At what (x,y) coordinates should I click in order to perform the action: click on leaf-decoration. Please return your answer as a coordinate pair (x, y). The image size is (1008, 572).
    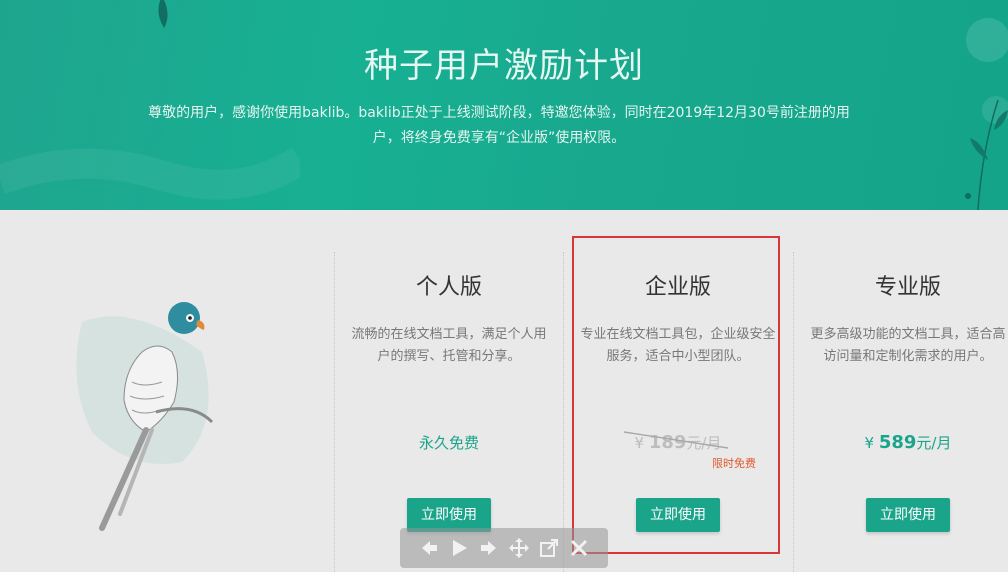
    Looking at the image, I should click on (163, 14).